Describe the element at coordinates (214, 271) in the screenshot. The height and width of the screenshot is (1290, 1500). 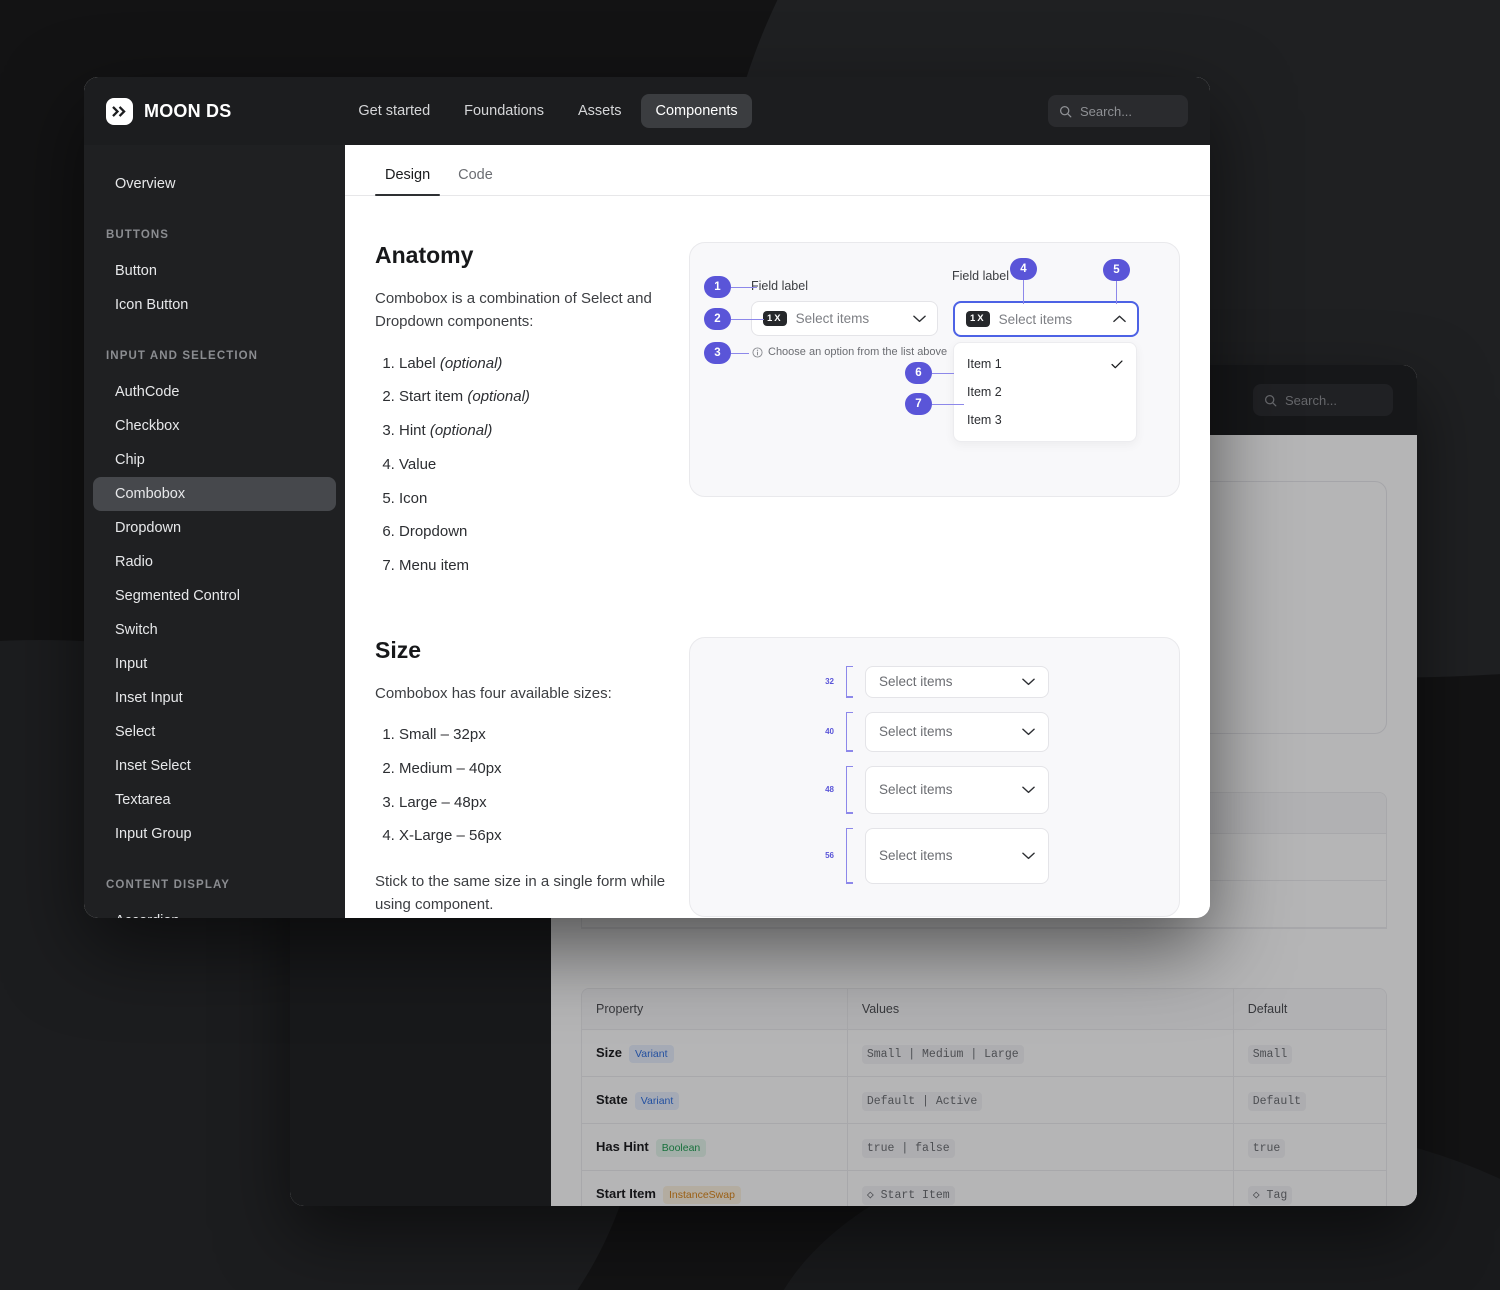
I see `sidebar-item-button: Button` at that location.